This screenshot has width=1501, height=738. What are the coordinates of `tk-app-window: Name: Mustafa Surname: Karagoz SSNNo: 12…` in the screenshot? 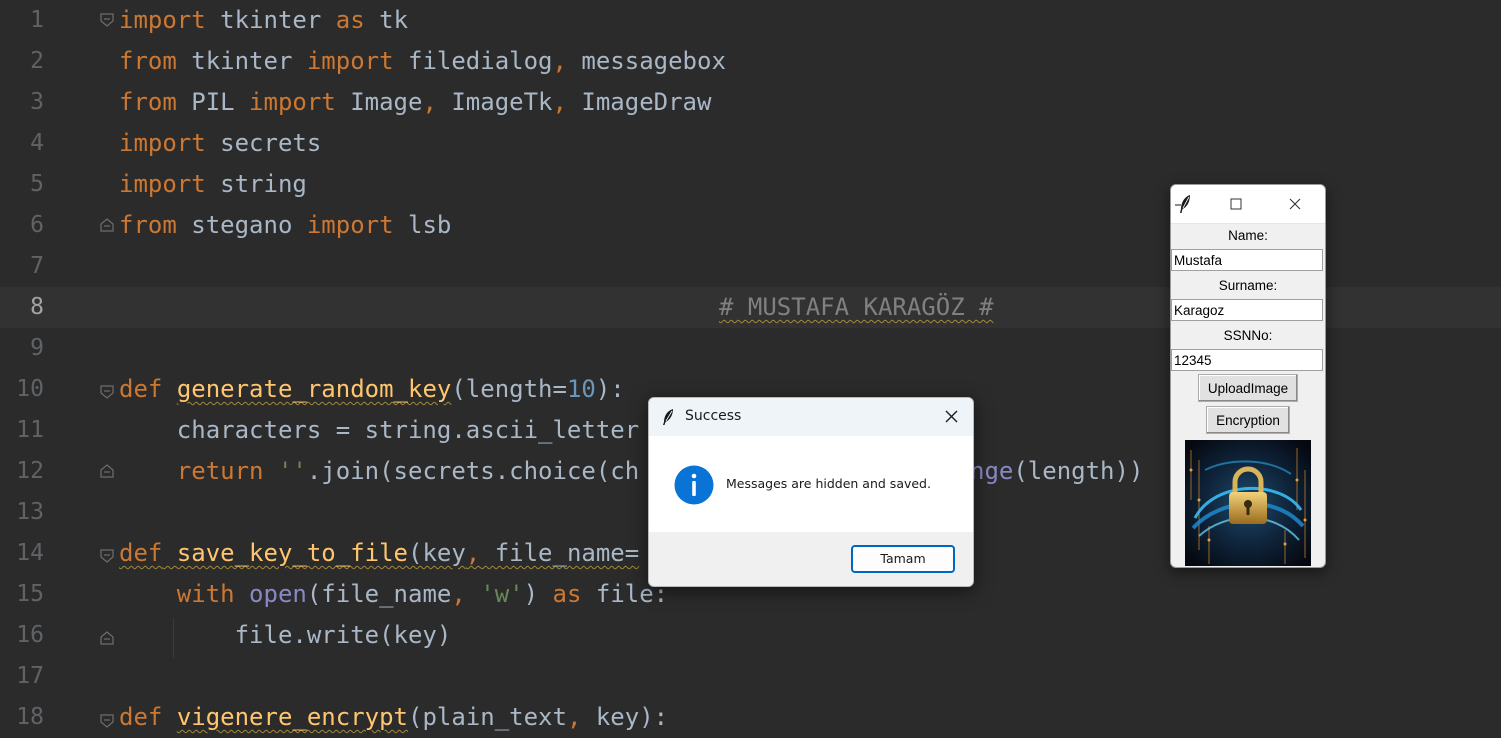 It's located at (1248, 376).